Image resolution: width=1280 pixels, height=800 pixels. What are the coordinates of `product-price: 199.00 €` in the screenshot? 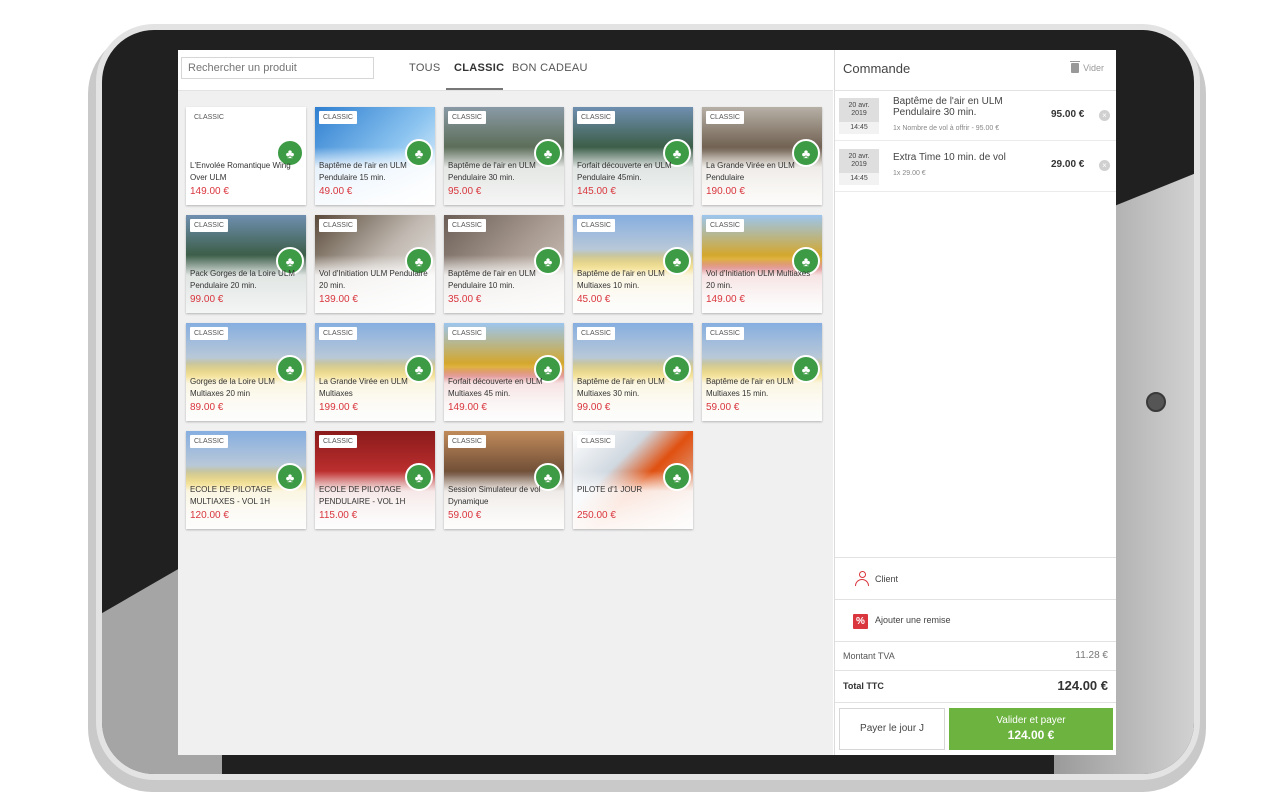 It's located at (338, 407).